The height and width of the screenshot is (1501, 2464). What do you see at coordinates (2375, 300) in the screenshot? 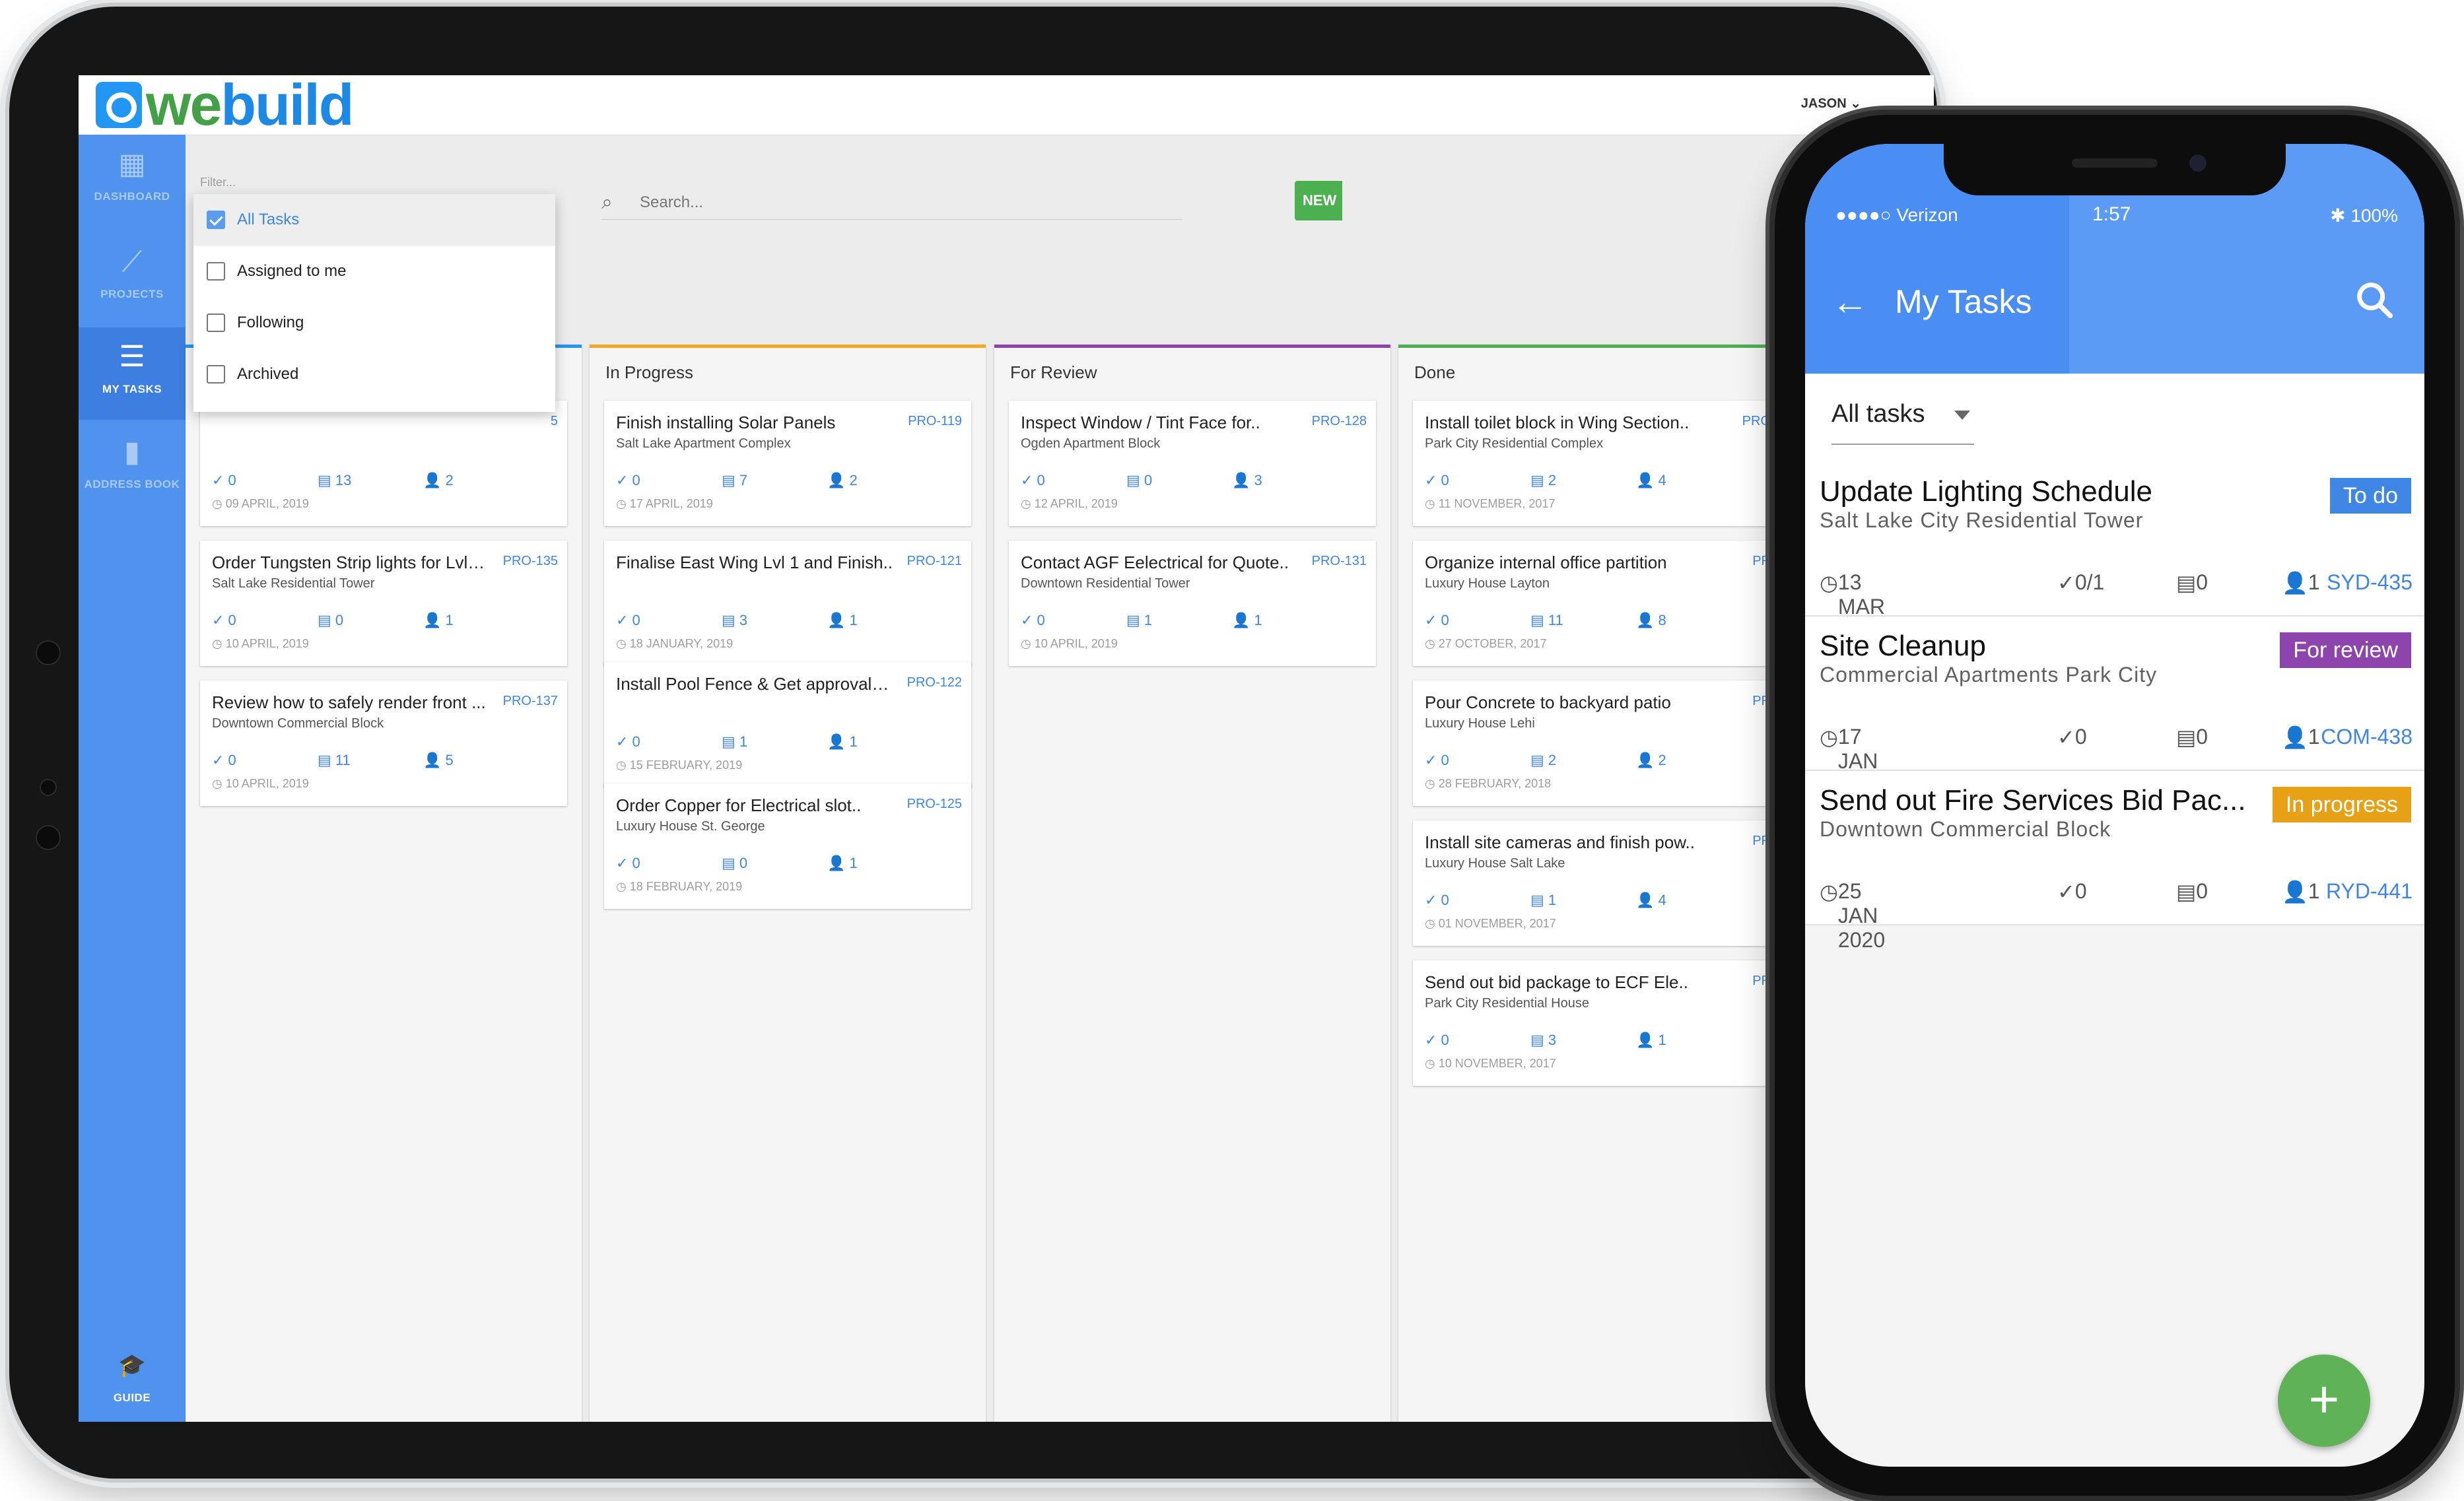
I see `search-icon` at bounding box center [2375, 300].